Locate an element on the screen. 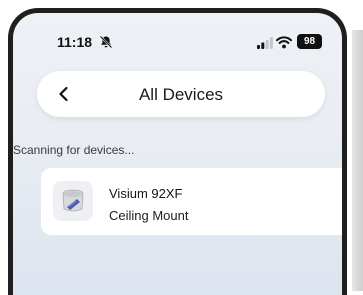 The width and height of the screenshot is (363, 295). cellular-signal-icon is located at coordinates (265, 43).